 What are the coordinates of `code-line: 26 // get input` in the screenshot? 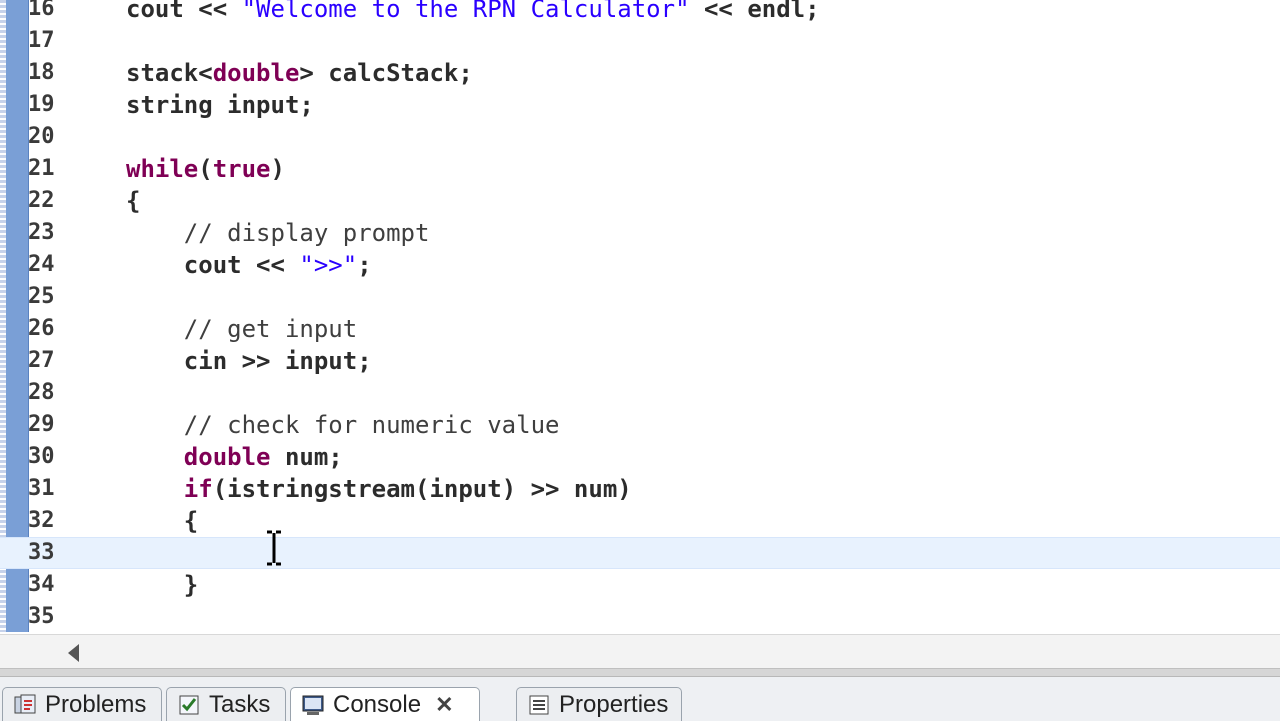 It's located at (640, 329).